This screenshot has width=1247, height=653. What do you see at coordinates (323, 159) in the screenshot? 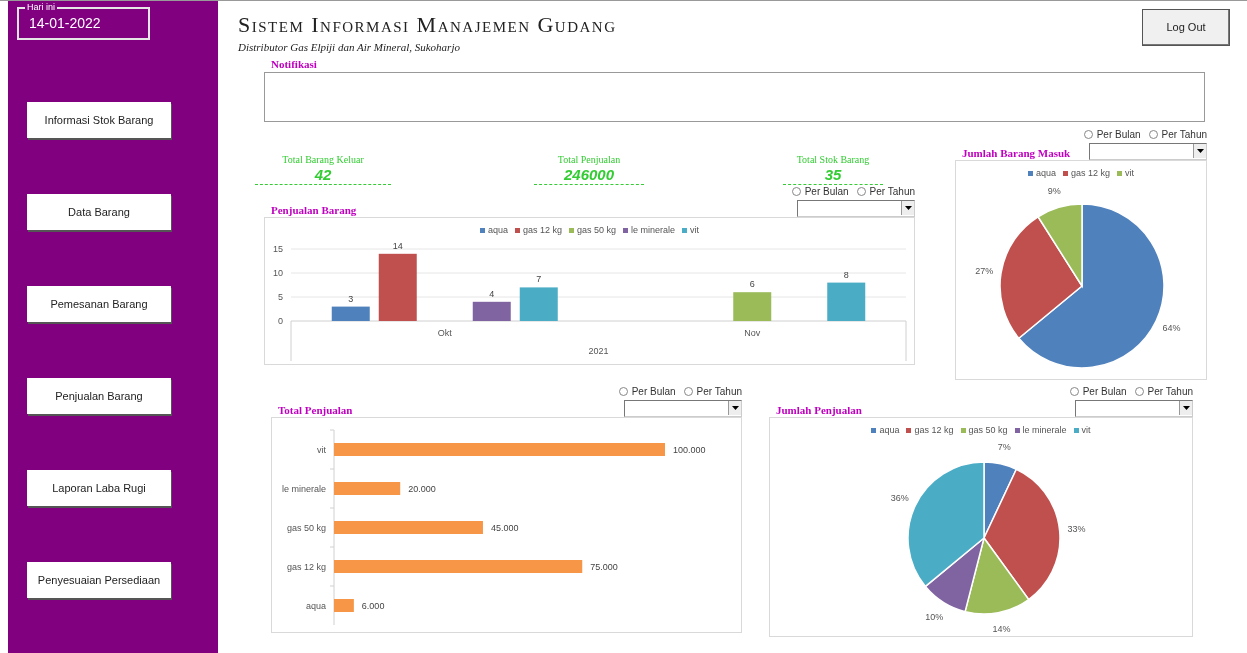
I see `stat-label: Total Barang Keluar` at bounding box center [323, 159].